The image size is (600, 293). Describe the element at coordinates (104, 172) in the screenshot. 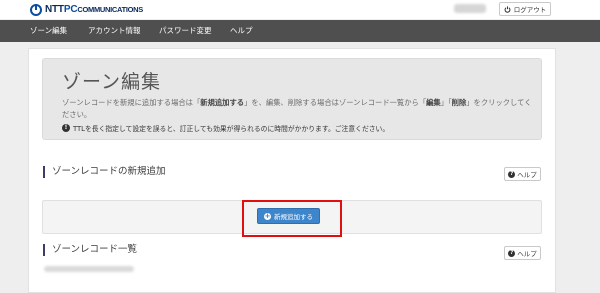

I see `section-title-add: ゾーンレコードの新規追加` at that location.